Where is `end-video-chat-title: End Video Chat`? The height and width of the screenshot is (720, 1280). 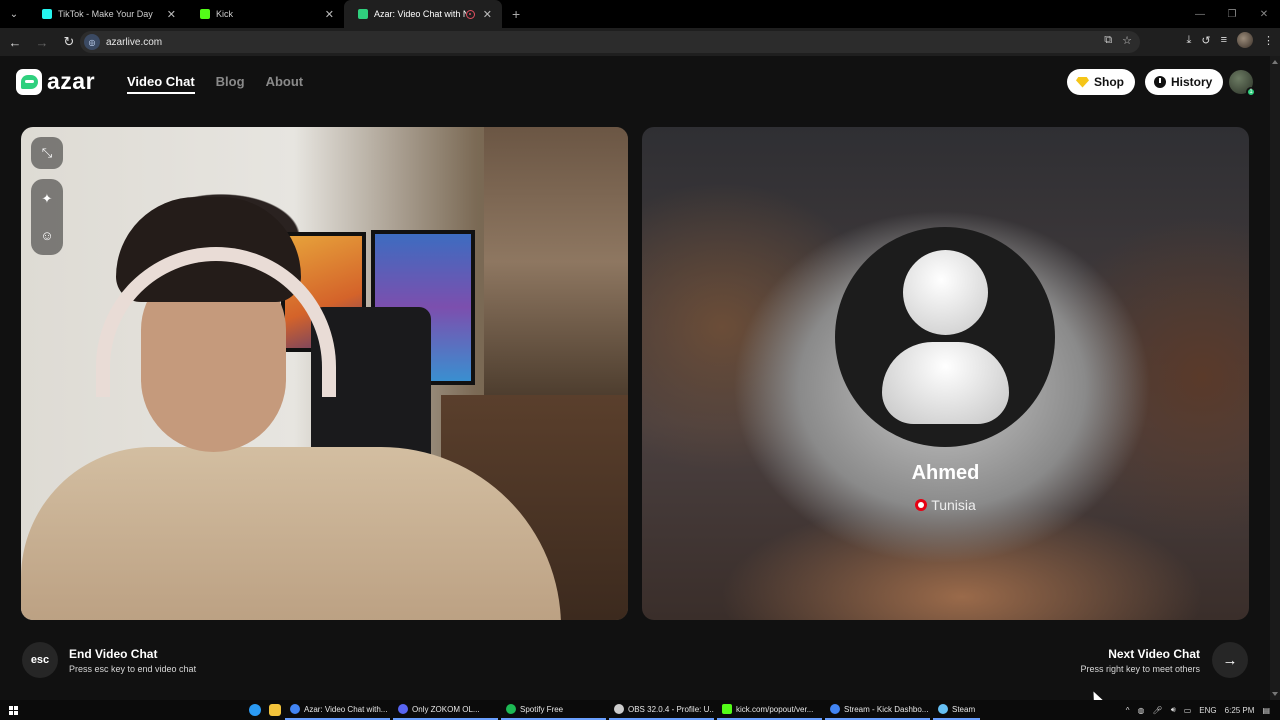 end-video-chat-title: End Video Chat is located at coordinates (113, 653).